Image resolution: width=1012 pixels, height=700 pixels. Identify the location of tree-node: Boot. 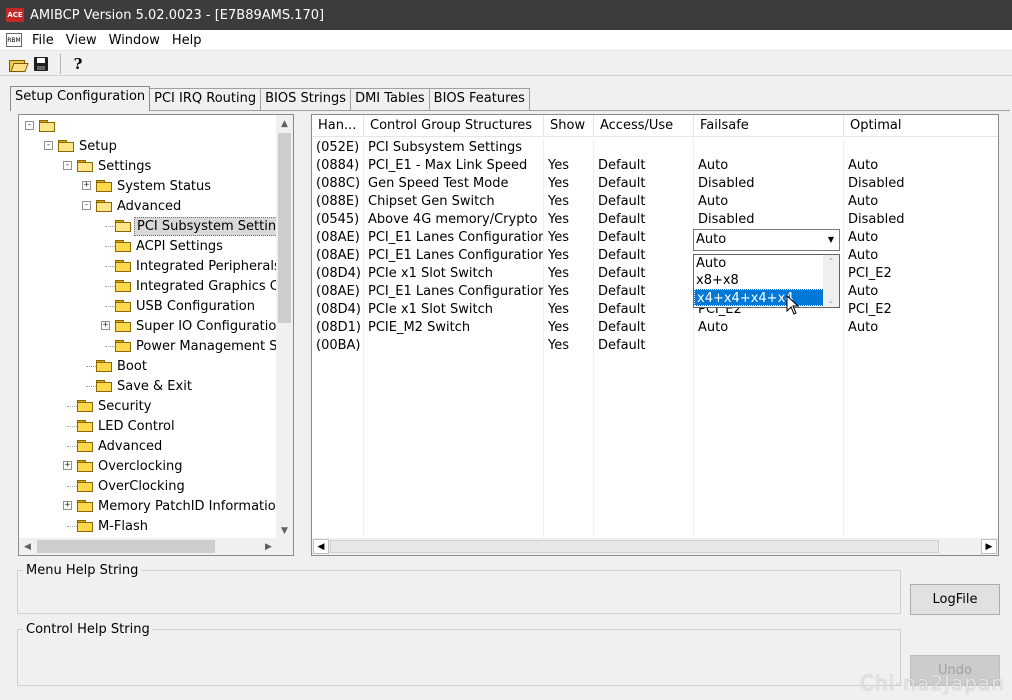
(122, 366).